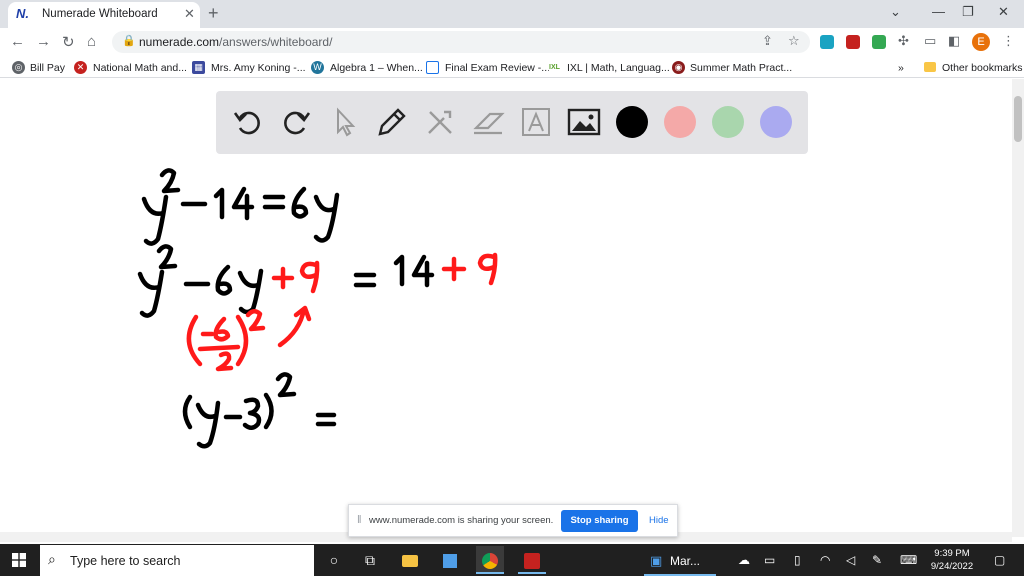 The width and height of the screenshot is (1024, 576). I want to click on clock-time: 9:39 PM, so click(952, 553).